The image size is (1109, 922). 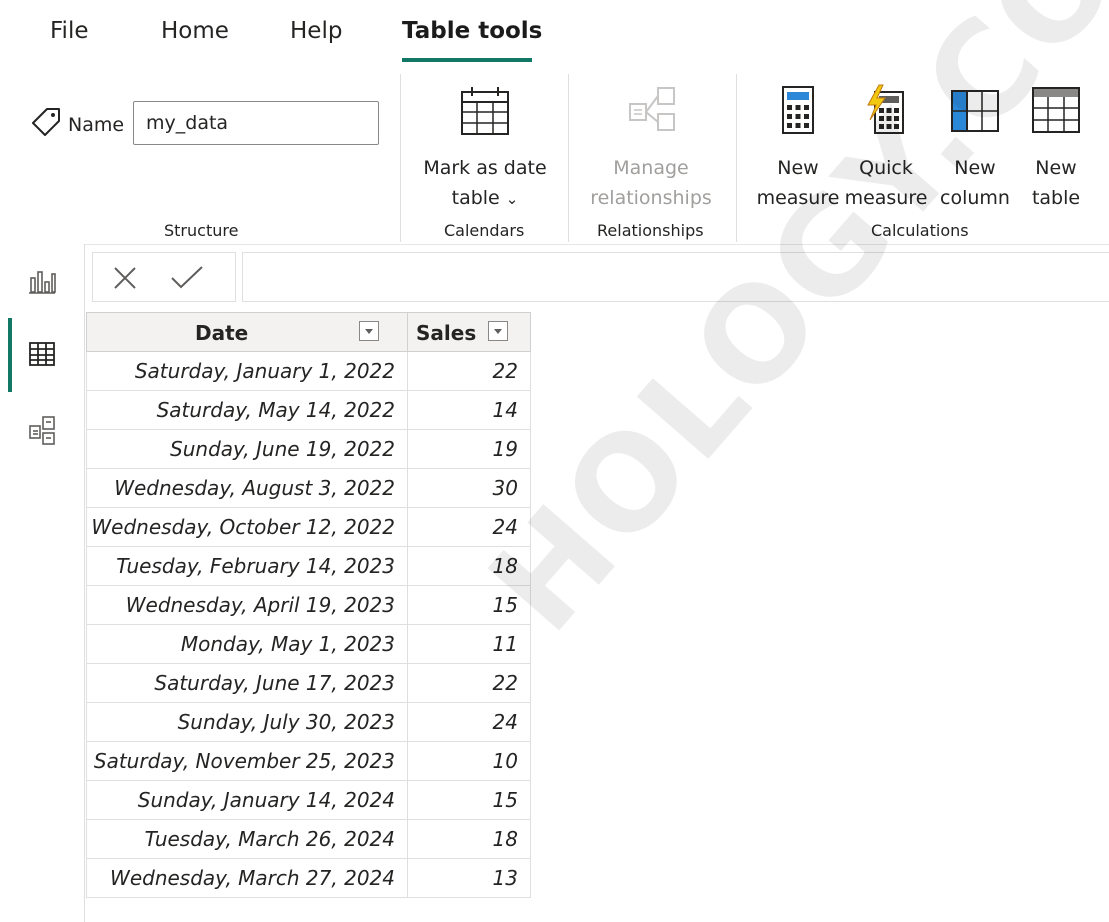 I want to click on sales-cell: 10, so click(x=469, y=761).